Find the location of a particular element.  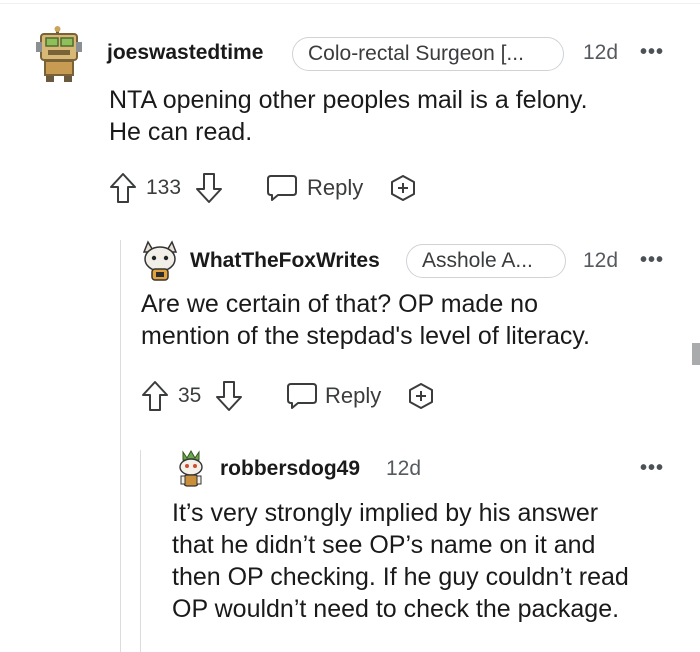

comment-action-bar: 133 Reply is located at coordinates (268, 188).